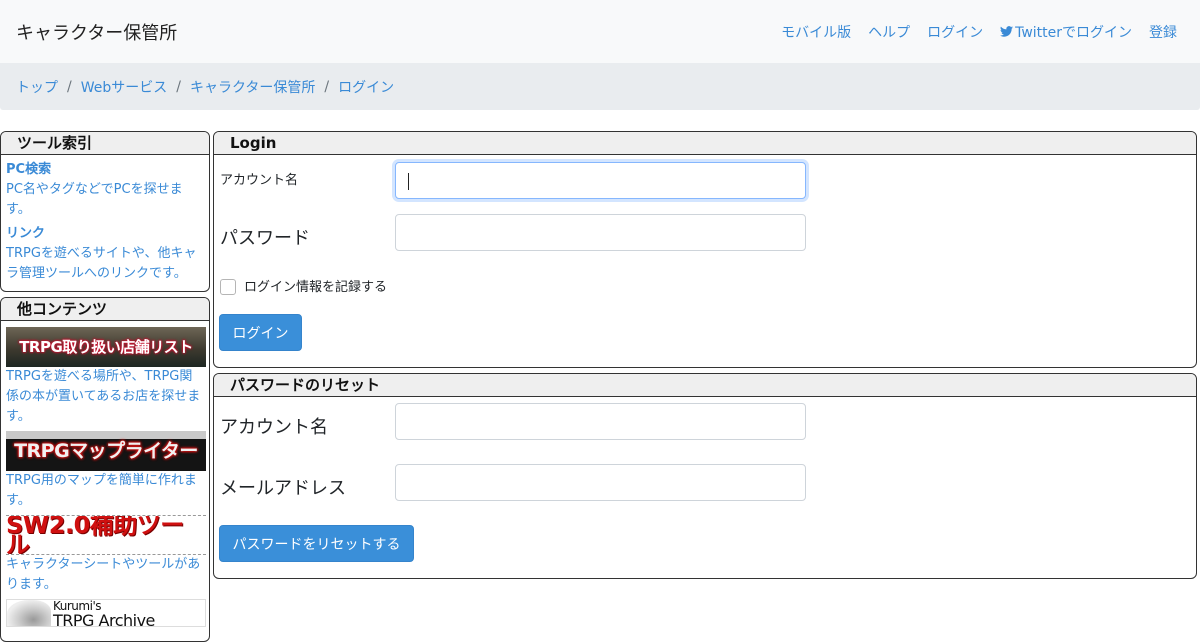 Image resolution: width=1200 pixels, height=642 pixels. What do you see at coordinates (816, 32) in the screenshot?
I see `nav-mobile-link: モバイル版` at bounding box center [816, 32].